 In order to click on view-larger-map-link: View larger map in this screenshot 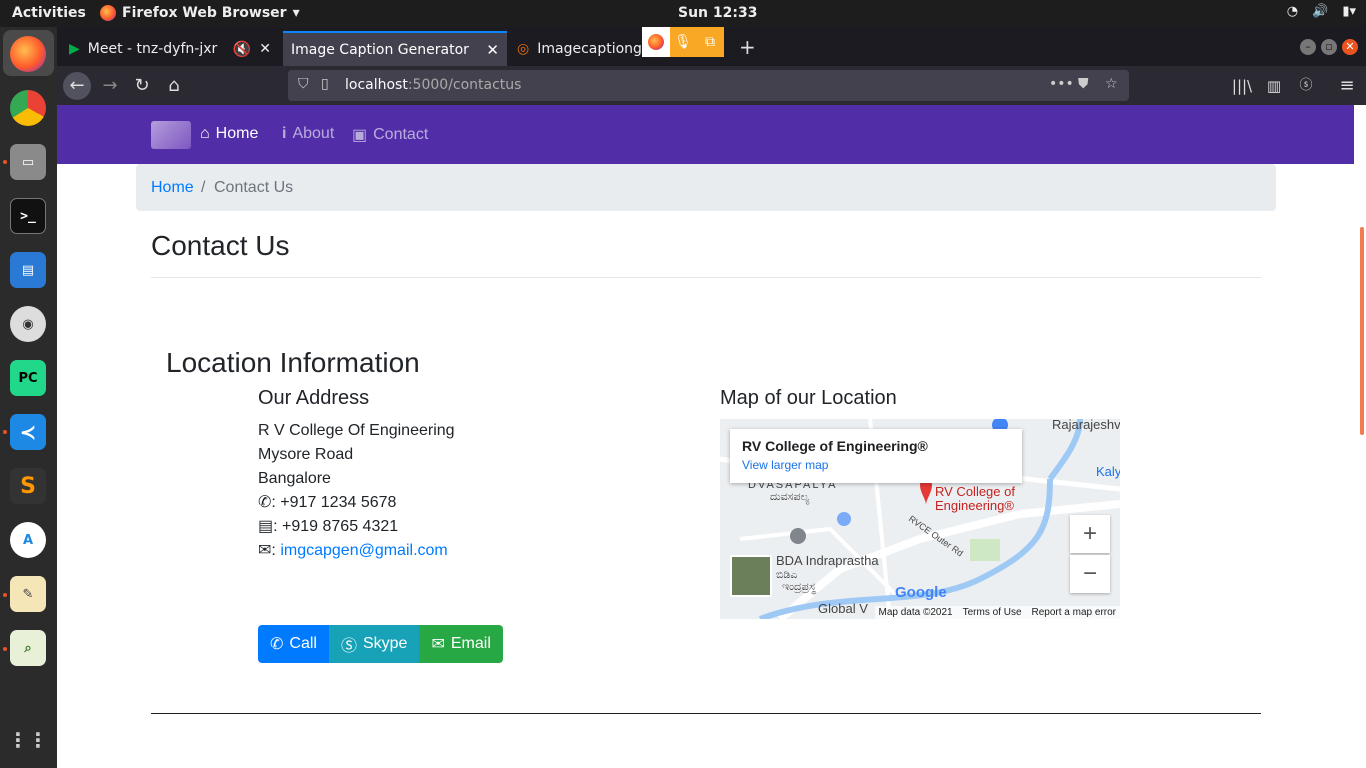, I will do `click(876, 465)`.